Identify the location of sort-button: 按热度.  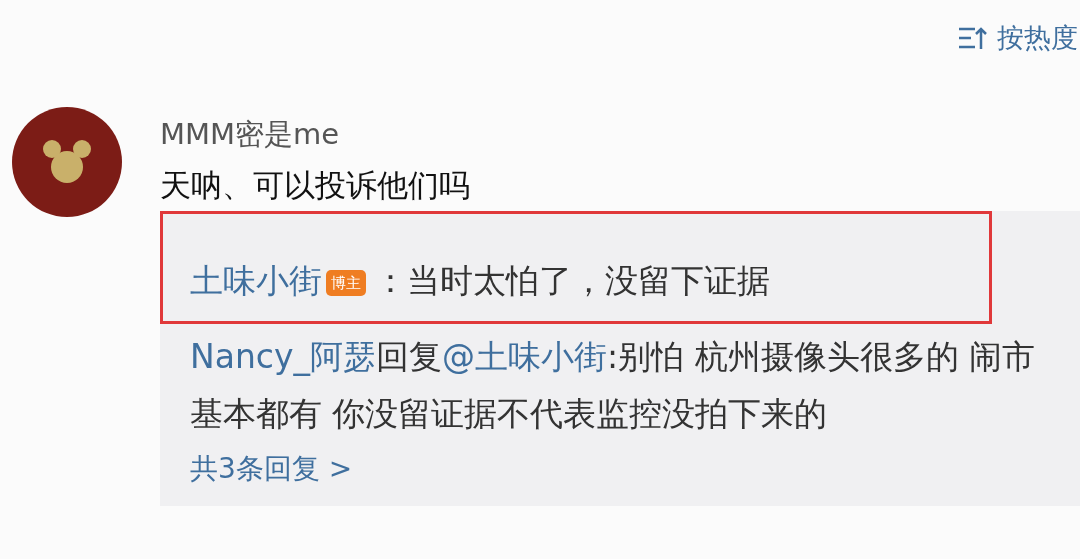
(1017, 37).